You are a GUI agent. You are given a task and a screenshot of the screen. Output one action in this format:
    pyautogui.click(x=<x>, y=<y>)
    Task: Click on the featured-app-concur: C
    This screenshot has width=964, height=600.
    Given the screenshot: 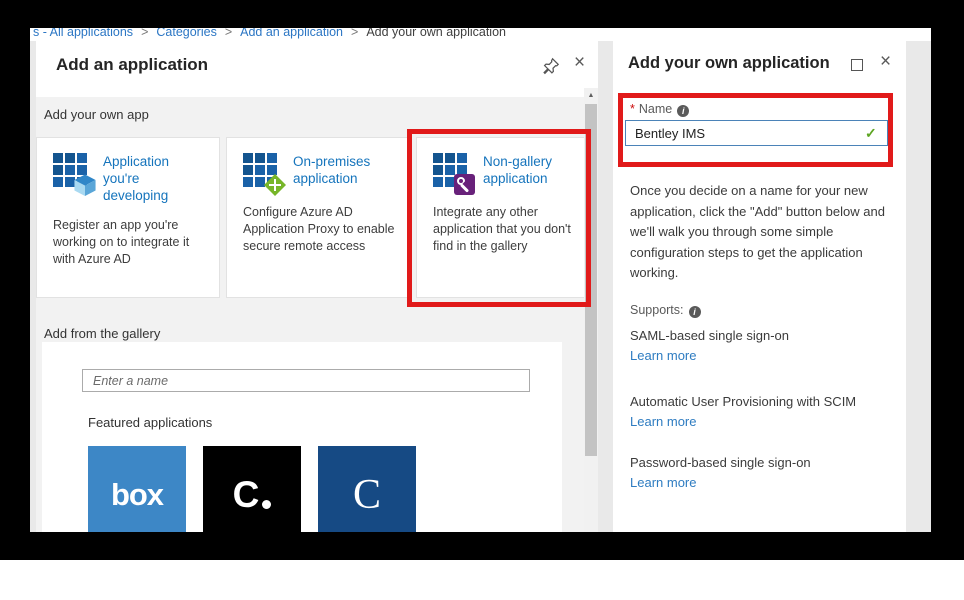 What is the action you would take?
    pyautogui.click(x=252, y=495)
    